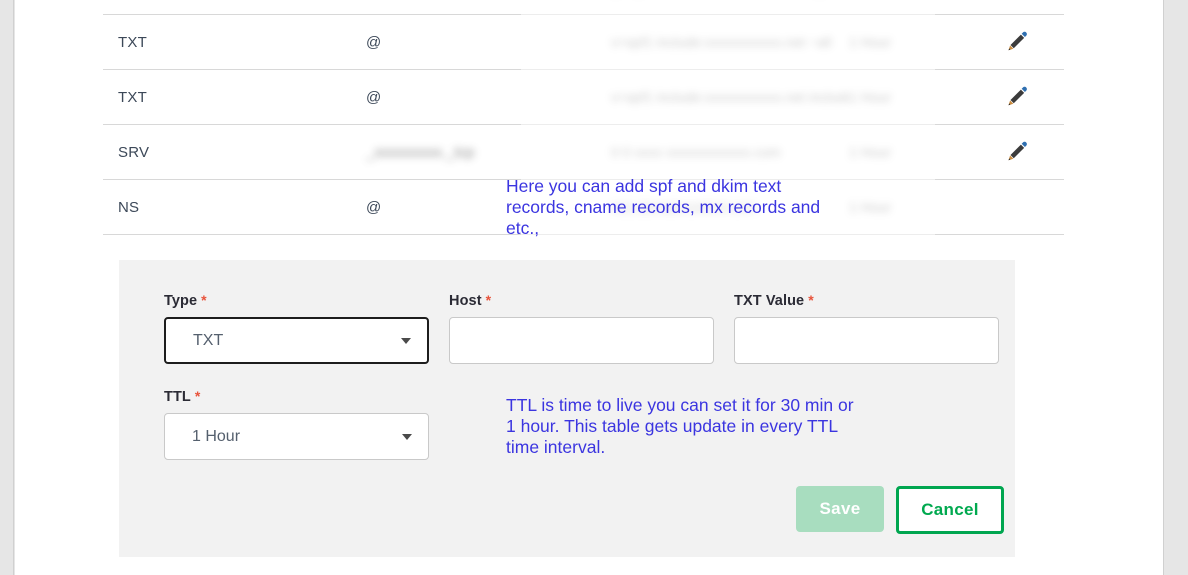 The width and height of the screenshot is (1188, 575). I want to click on label-text: TXT Value, so click(769, 301).